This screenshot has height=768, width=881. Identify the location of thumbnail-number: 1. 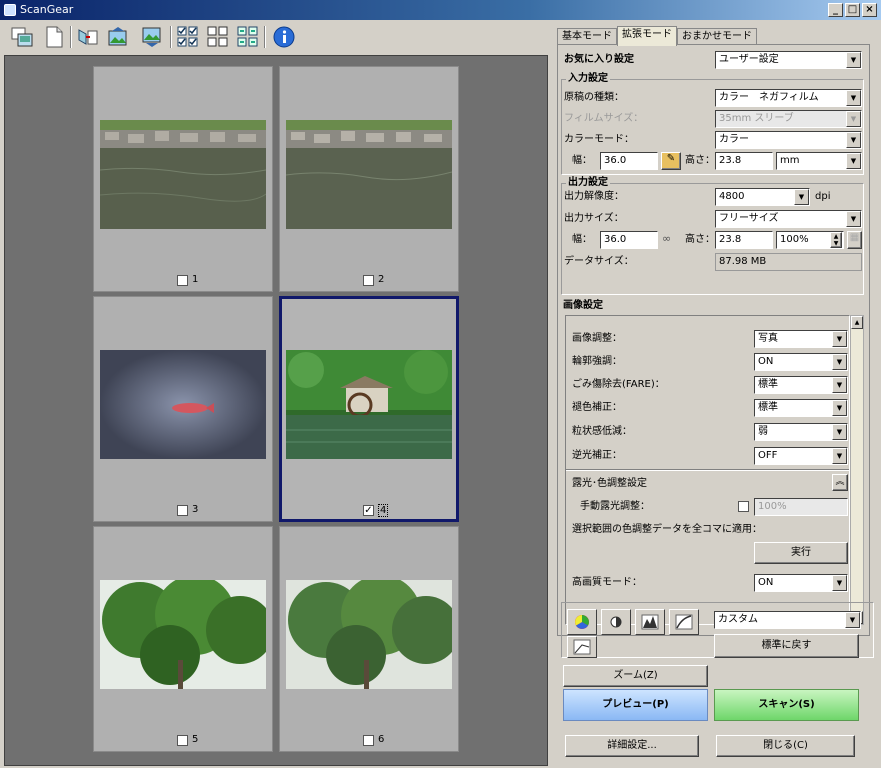
(195, 279).